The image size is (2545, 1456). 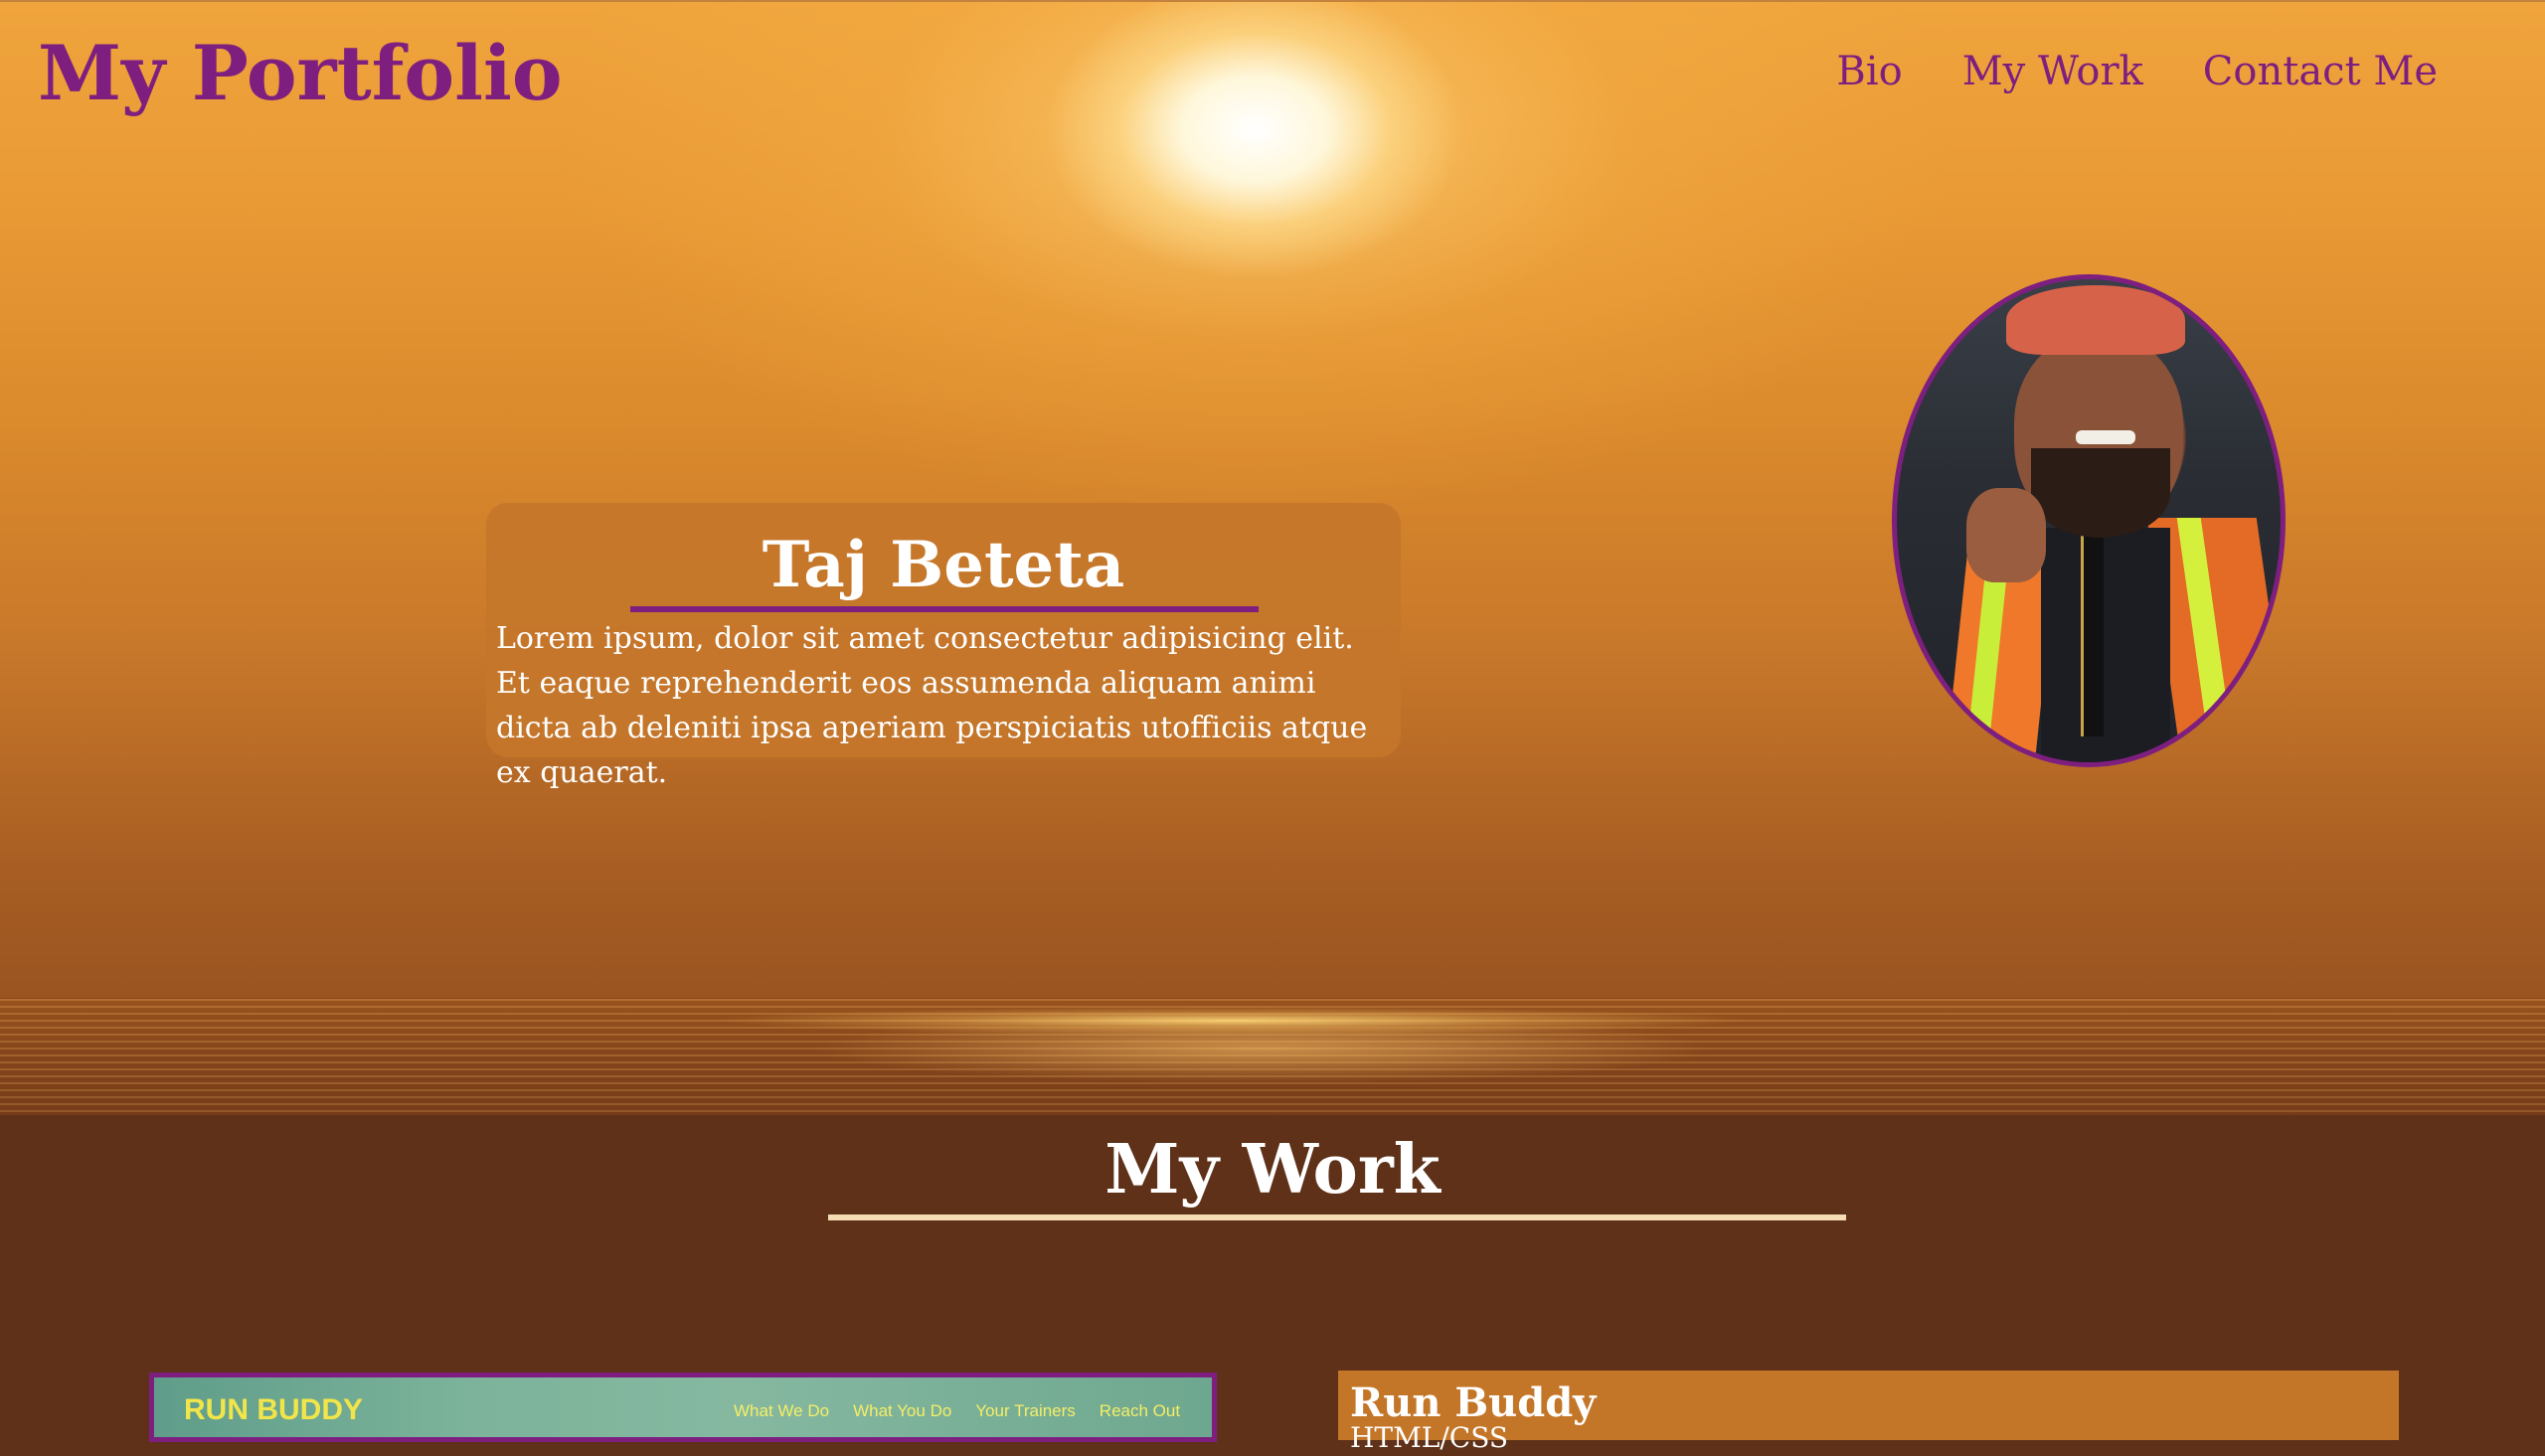 What do you see at coordinates (1025, 1410) in the screenshot?
I see `thumb-nav-item: Your Trainers` at bounding box center [1025, 1410].